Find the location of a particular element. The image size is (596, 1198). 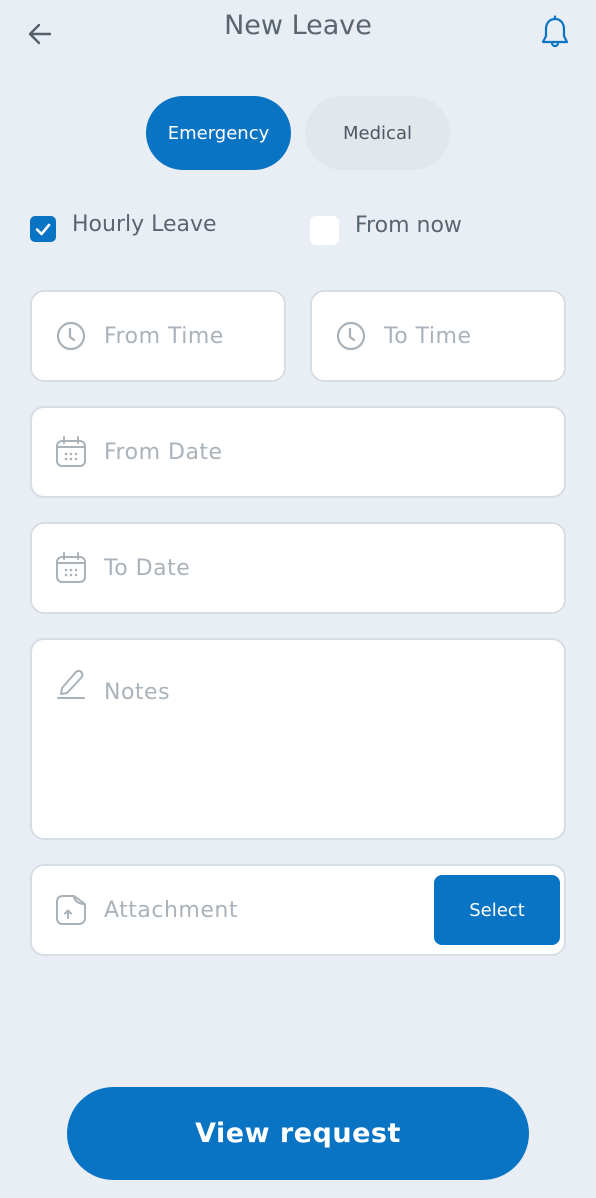

hourly-leave-checkbox: Hourly Leave is located at coordinates (123, 224).